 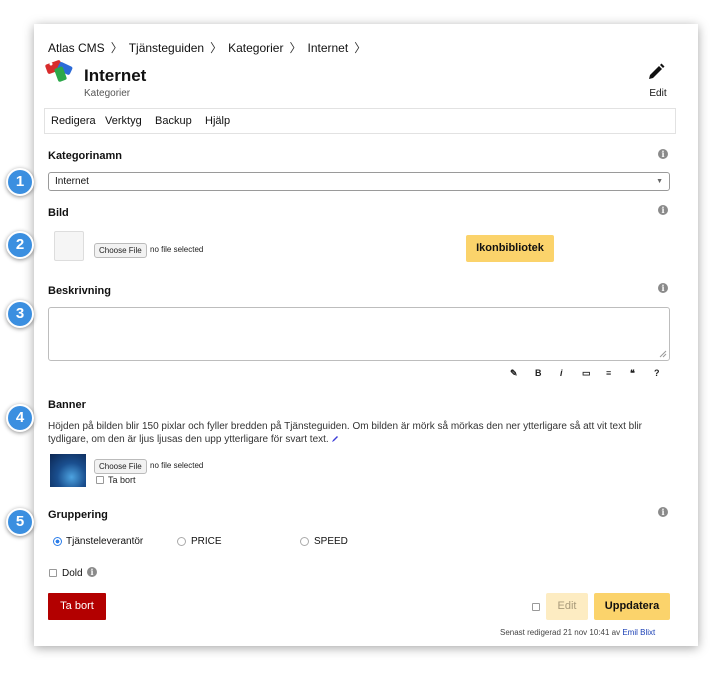 I want to click on editor-toolbar: ✎ B i ▭ ≡ ❝ ?, so click(x=589, y=374).